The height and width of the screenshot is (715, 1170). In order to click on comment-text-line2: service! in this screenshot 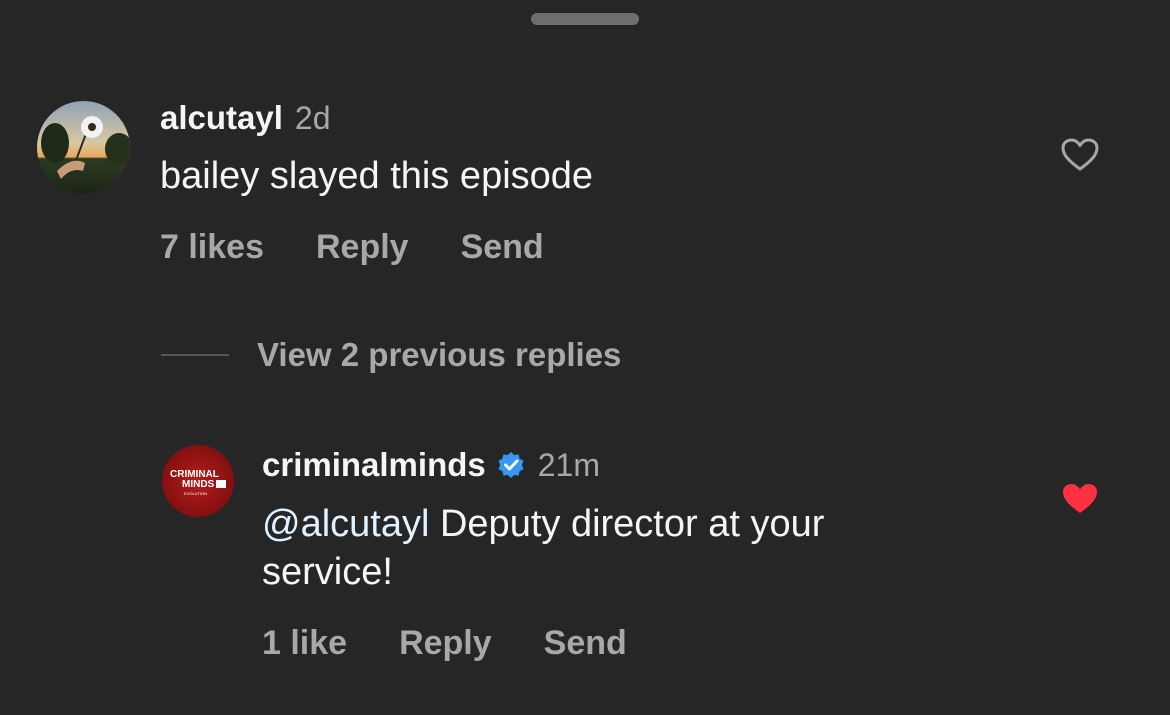, I will do `click(327, 572)`.